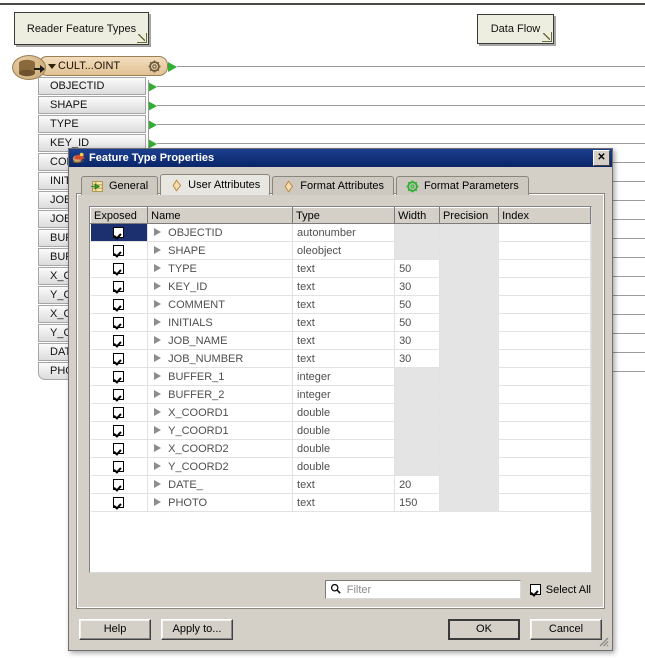 The width and height of the screenshot is (645, 662). I want to click on table-row: X_COORD1 double, so click(340, 412).